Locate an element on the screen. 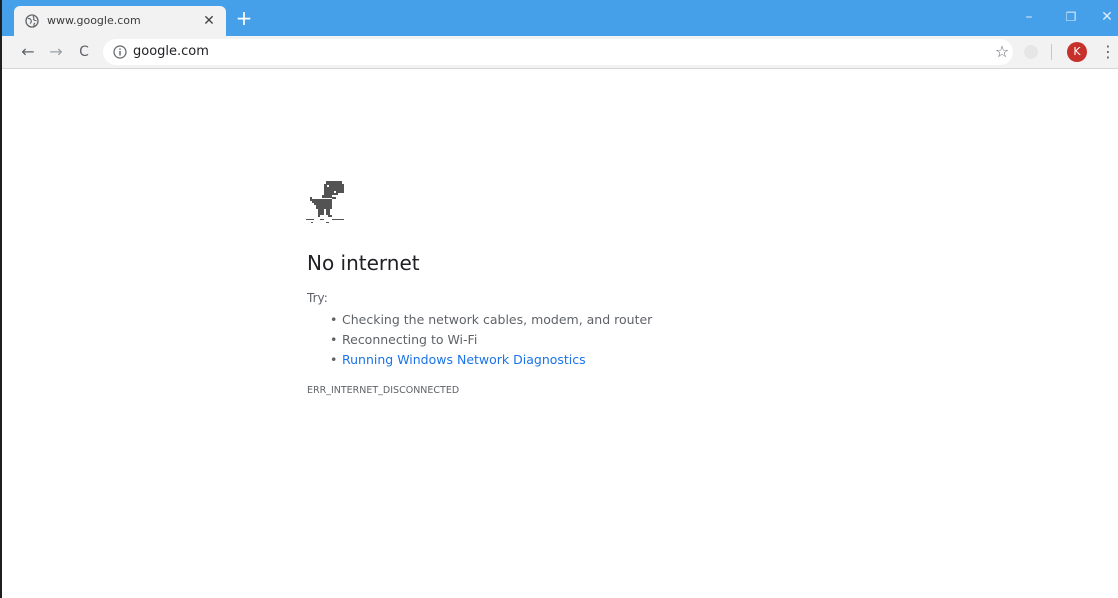 Image resolution: width=1118 pixels, height=598 pixels. info-icon is located at coordinates (120, 52).